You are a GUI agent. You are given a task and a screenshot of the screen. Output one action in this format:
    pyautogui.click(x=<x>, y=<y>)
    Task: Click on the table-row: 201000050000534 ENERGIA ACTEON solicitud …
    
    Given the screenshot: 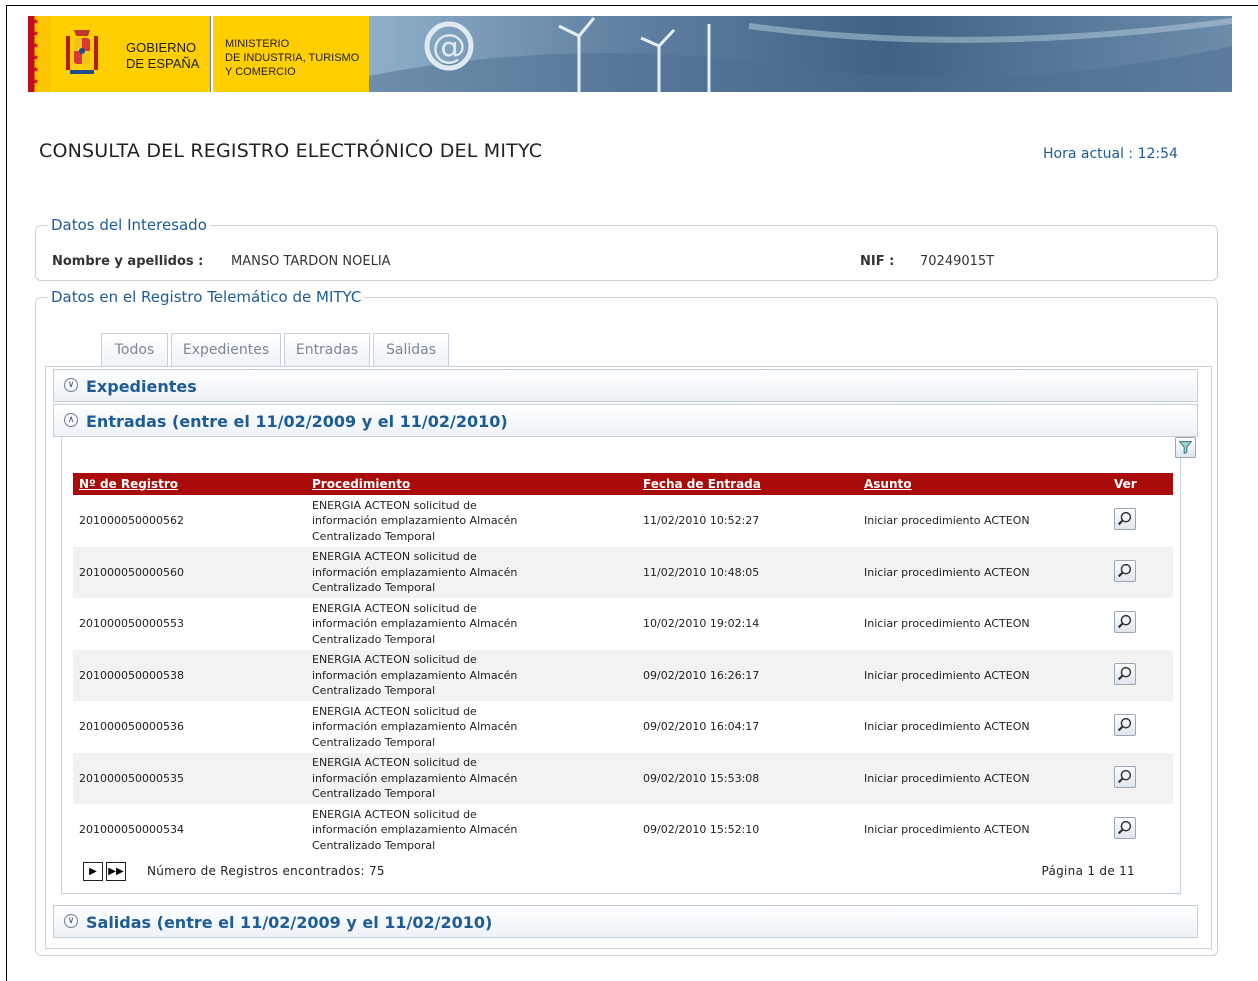 What is the action you would take?
    pyautogui.click(x=623, y=830)
    